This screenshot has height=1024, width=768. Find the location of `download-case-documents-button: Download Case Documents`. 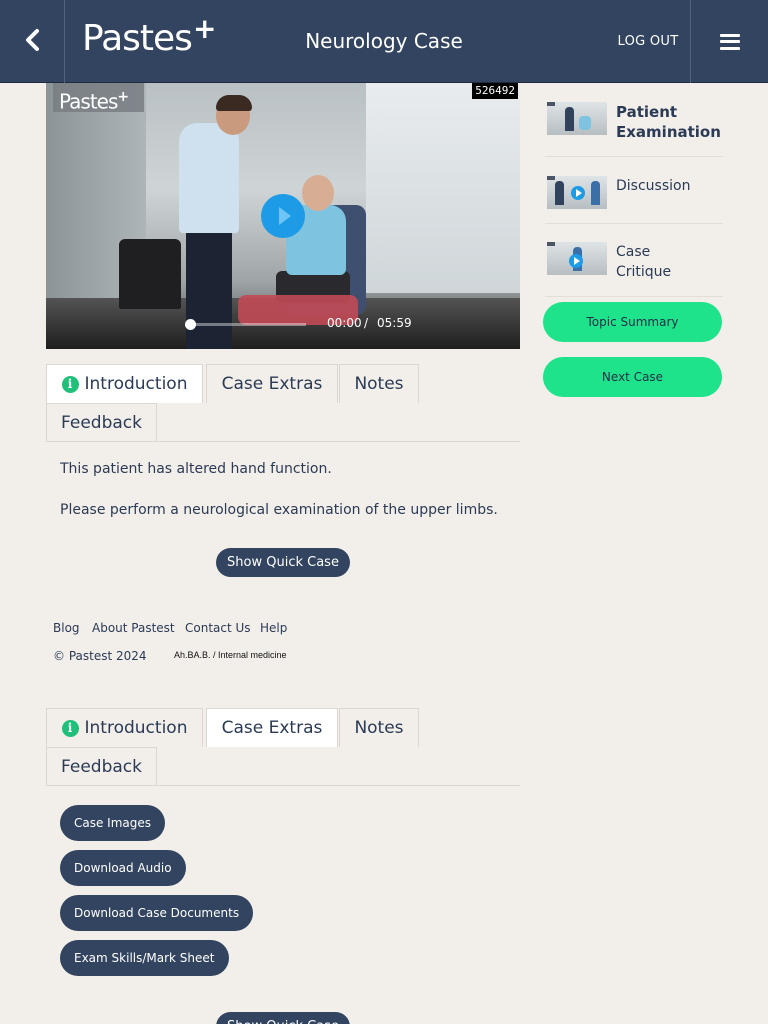

download-case-documents-button: Download Case Documents is located at coordinates (157, 913).